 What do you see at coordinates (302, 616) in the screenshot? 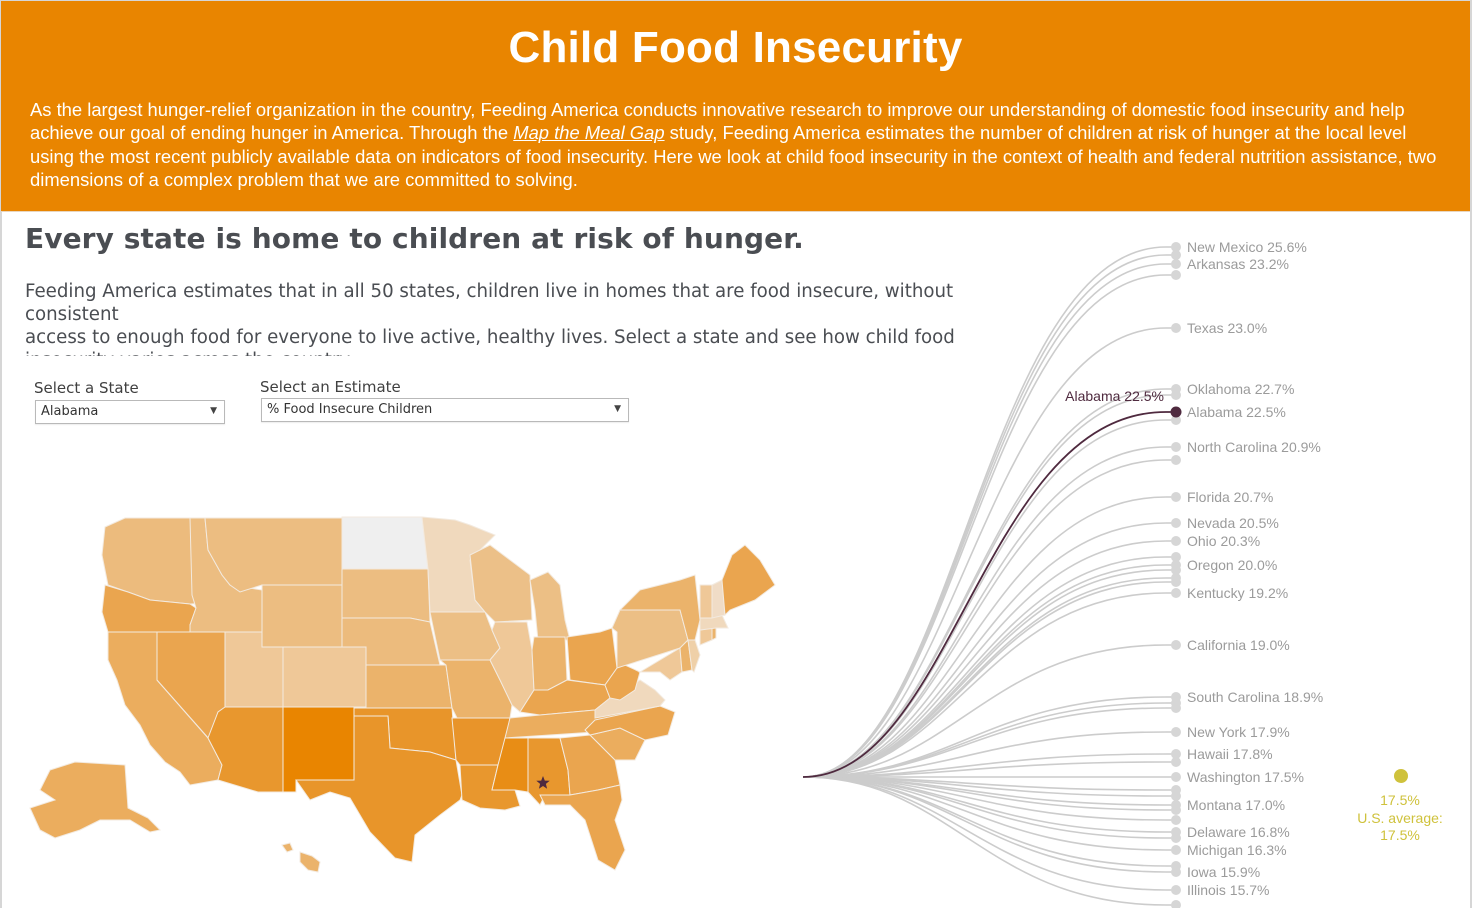
I see `state-wyoming` at bounding box center [302, 616].